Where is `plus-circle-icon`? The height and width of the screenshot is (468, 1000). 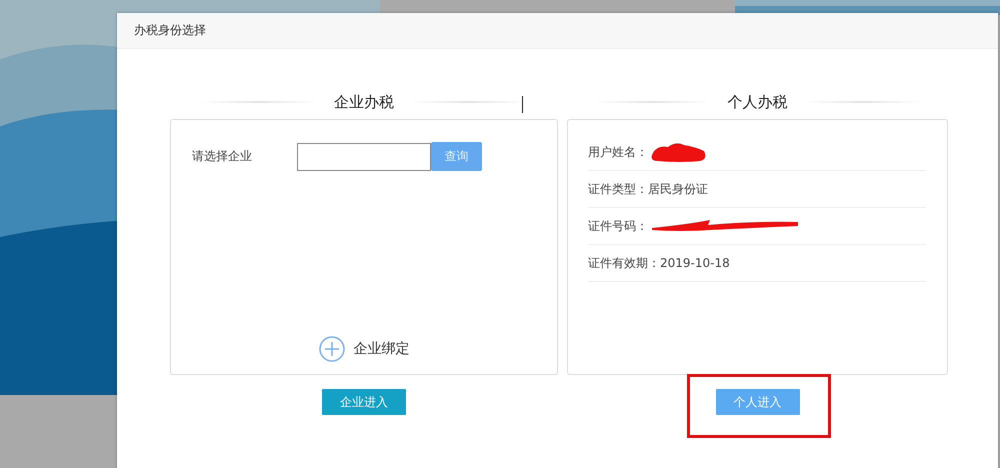 plus-circle-icon is located at coordinates (331, 349).